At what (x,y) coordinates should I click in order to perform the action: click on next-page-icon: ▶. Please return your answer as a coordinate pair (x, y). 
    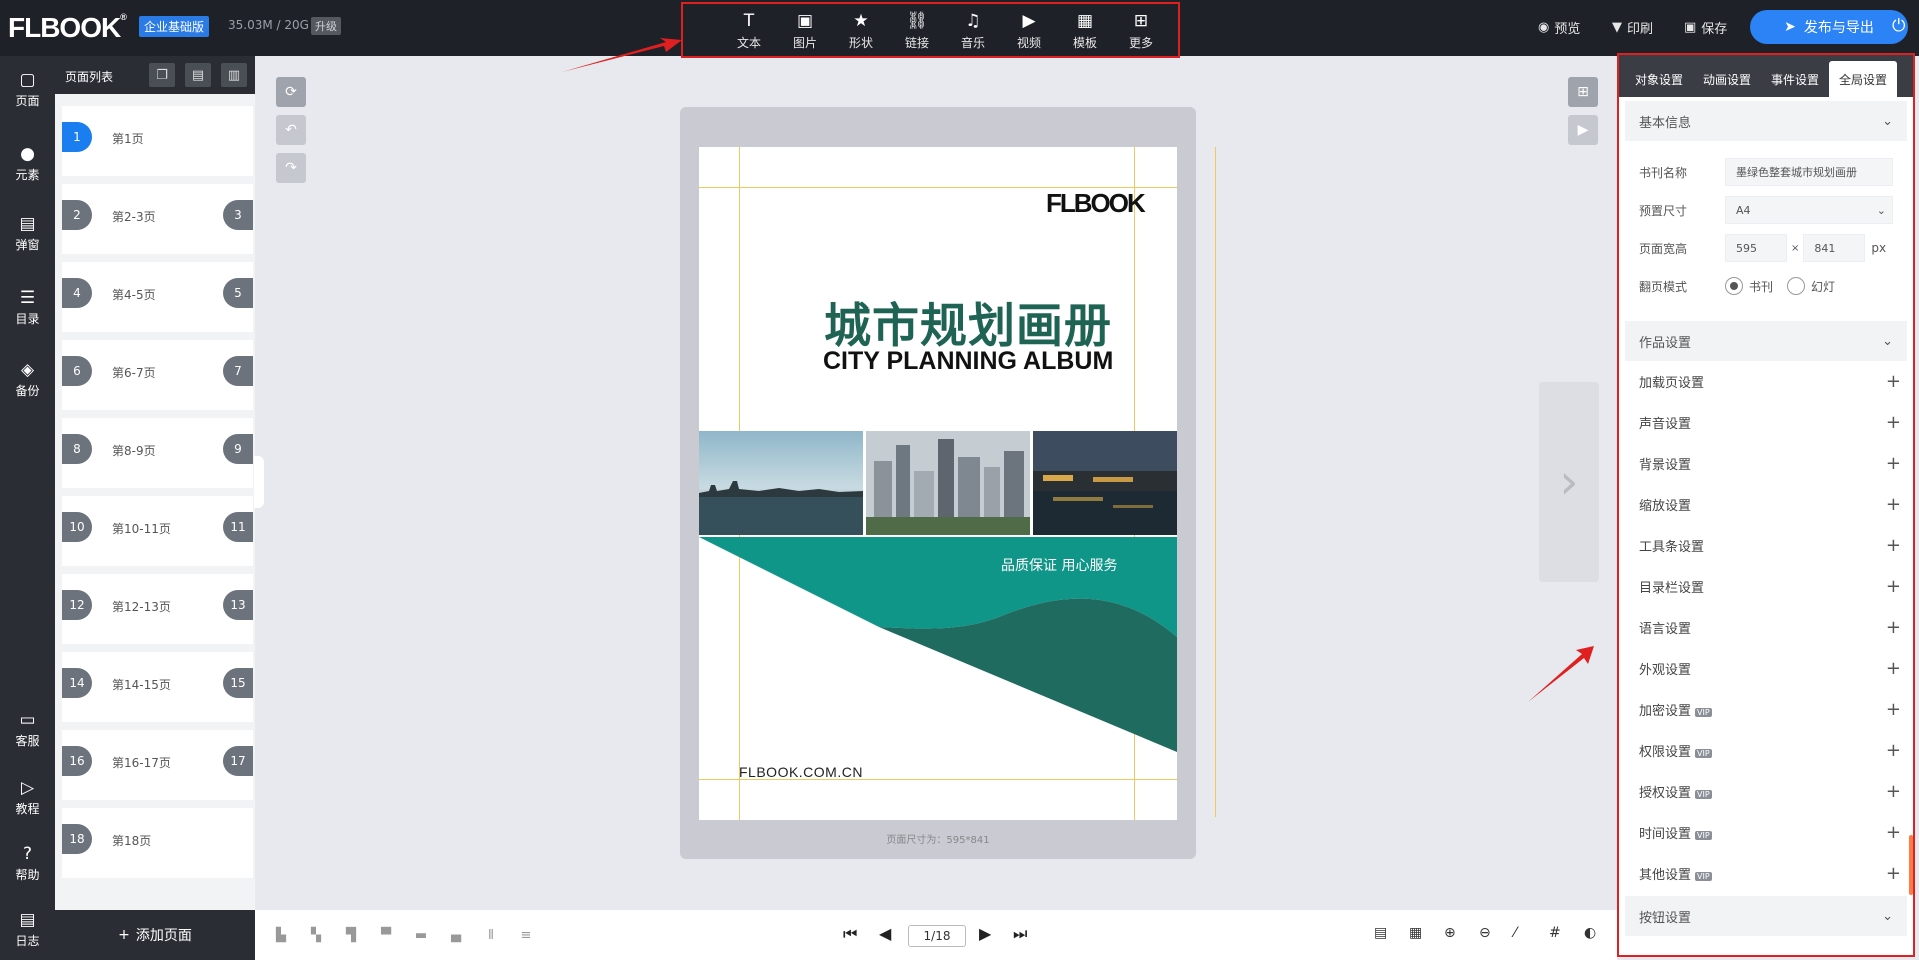
    Looking at the image, I should click on (985, 933).